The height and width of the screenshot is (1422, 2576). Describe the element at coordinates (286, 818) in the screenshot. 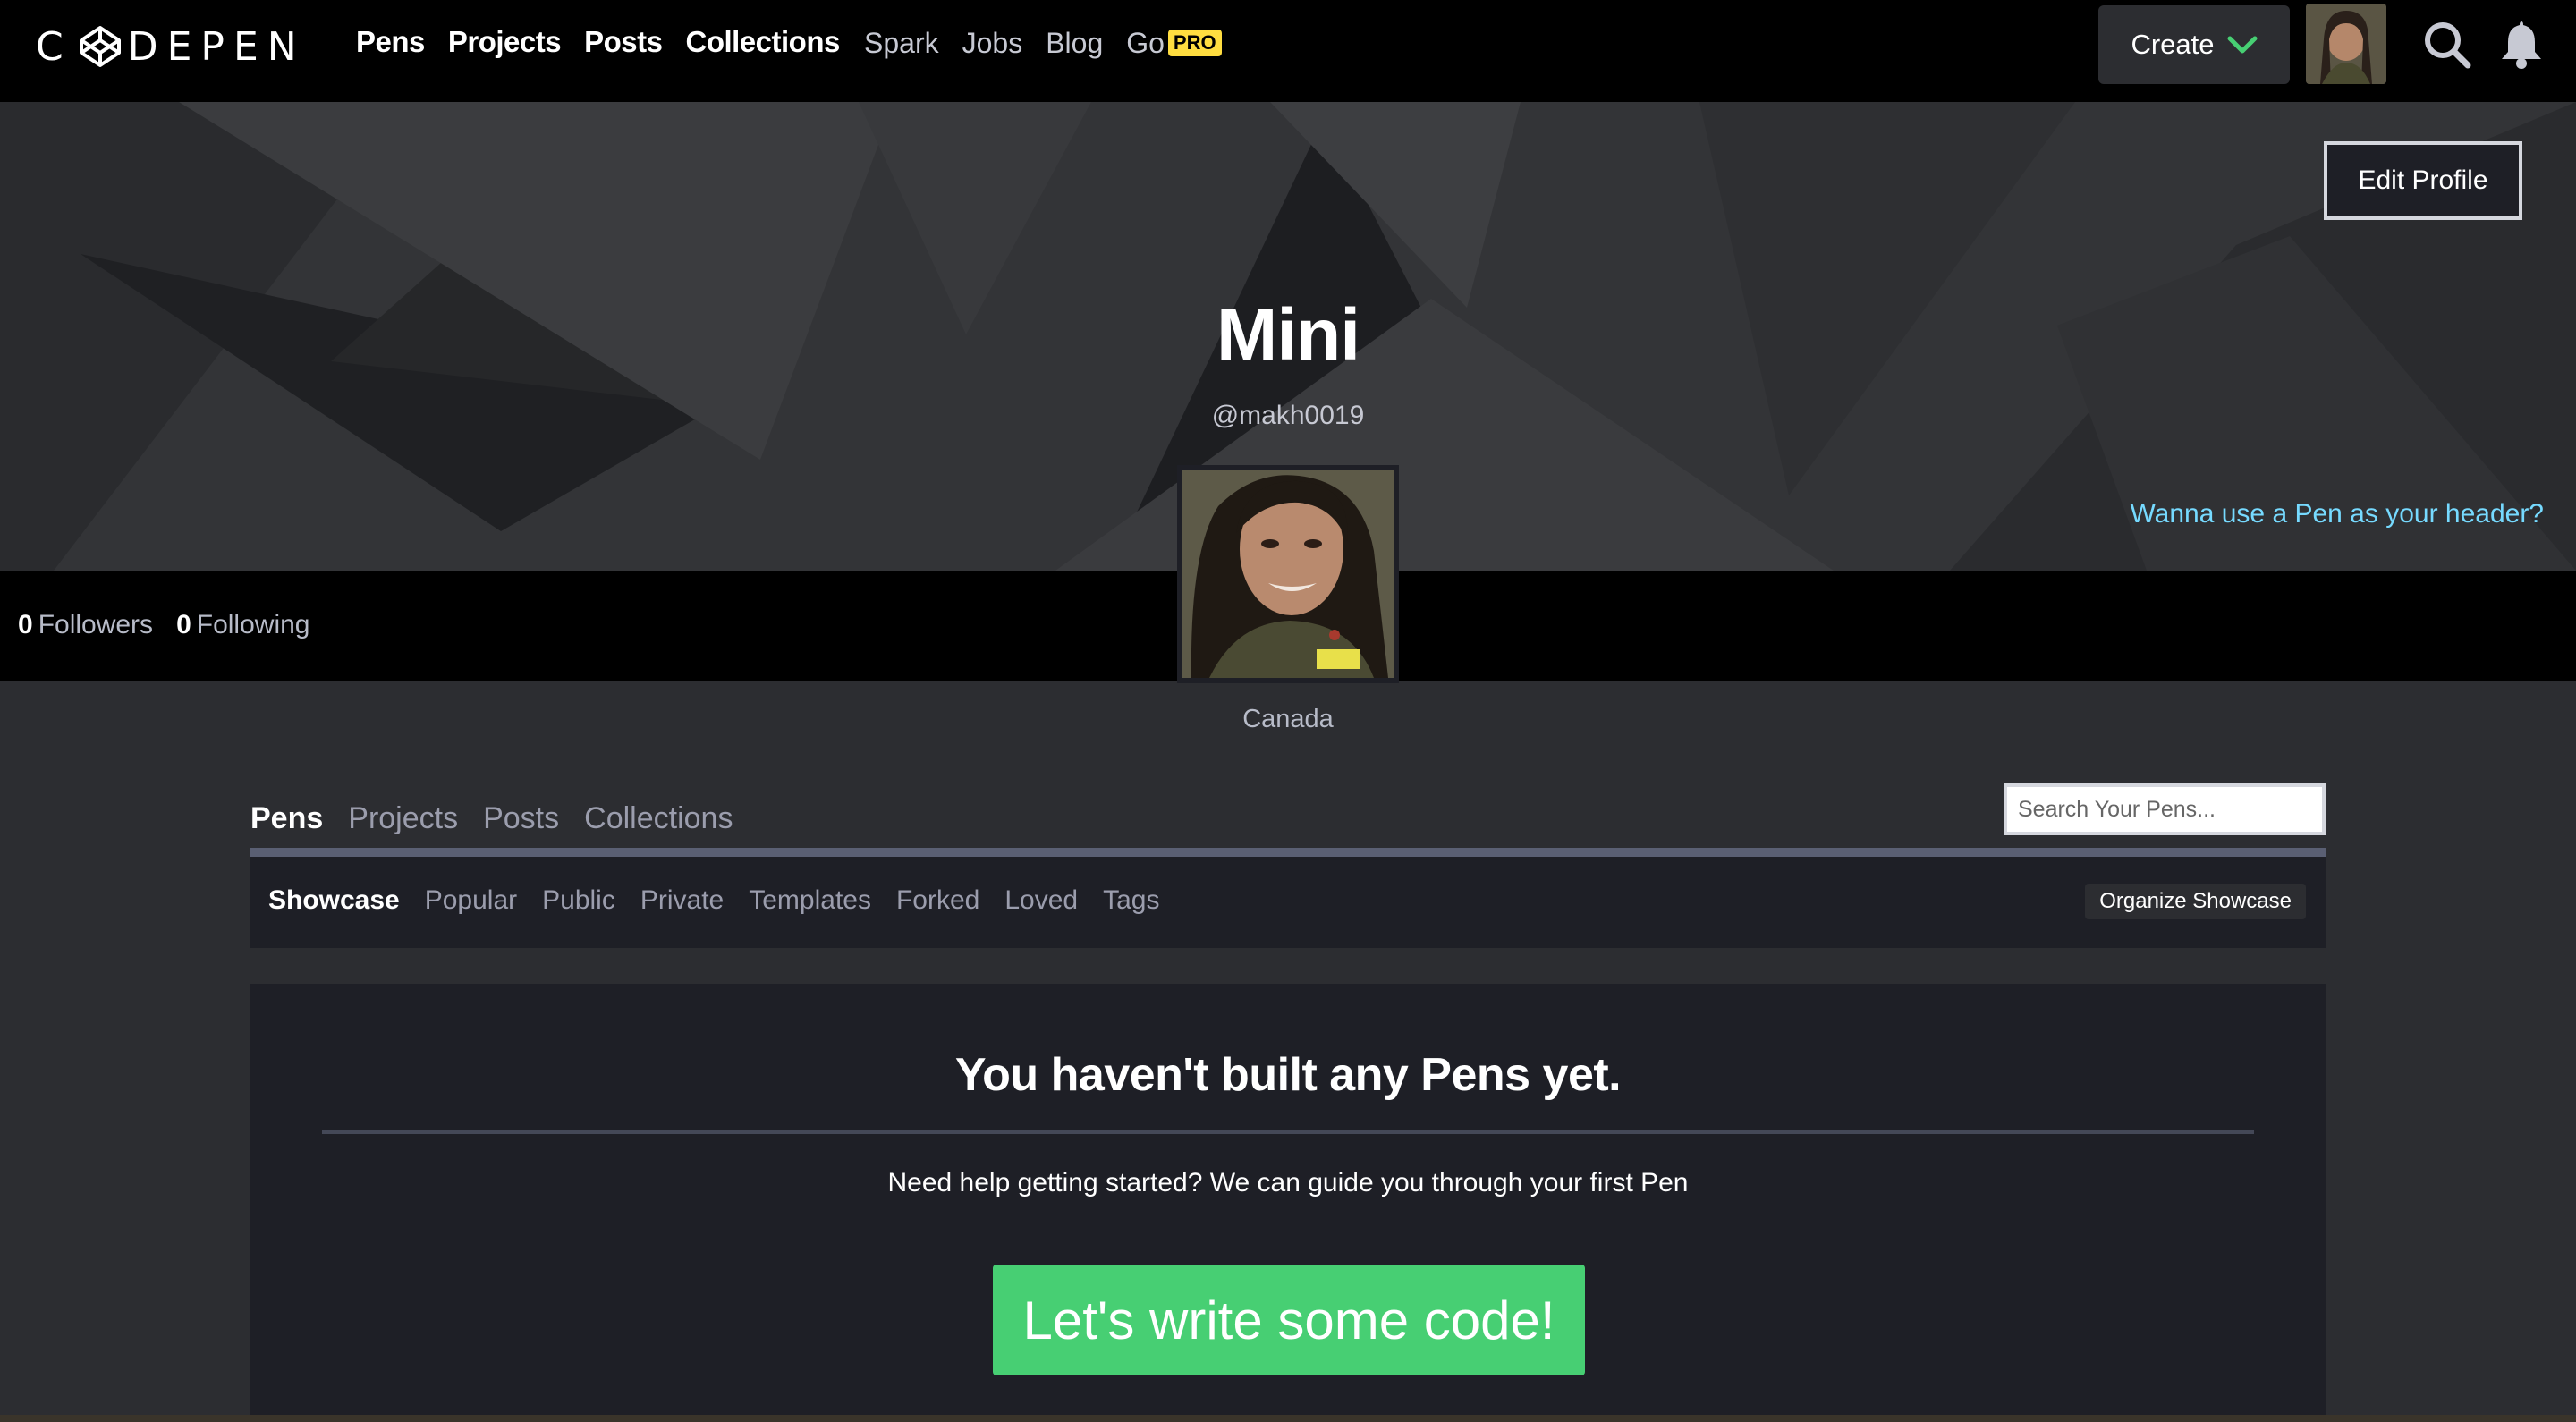

I see `tab-pens: Pens` at that location.